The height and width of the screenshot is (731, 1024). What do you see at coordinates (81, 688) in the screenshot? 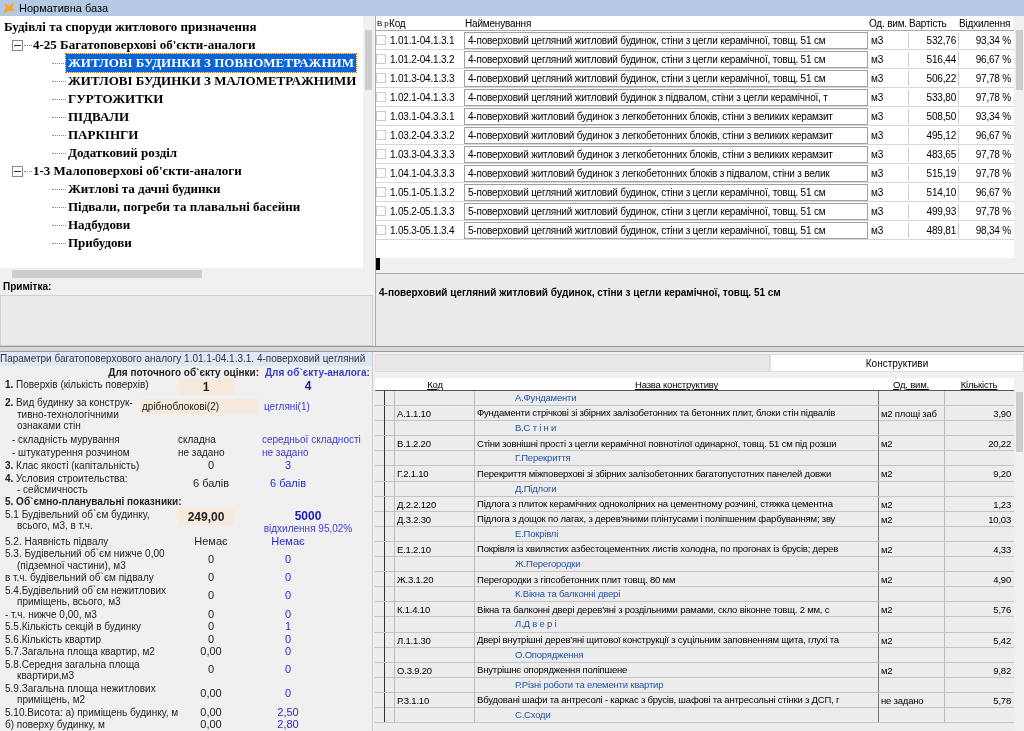
I see `parameter-label: 5.9.Загальна площа нежитлових` at bounding box center [81, 688].